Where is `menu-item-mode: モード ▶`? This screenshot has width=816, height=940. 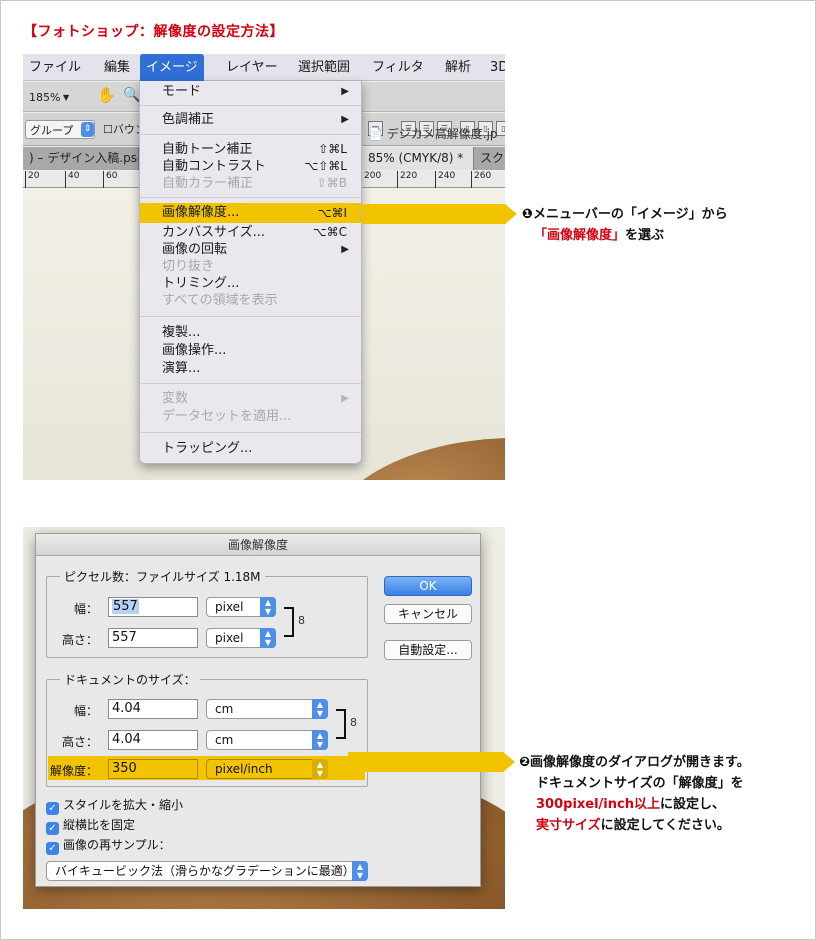
menu-item-mode: モード ▶ is located at coordinates (250, 91).